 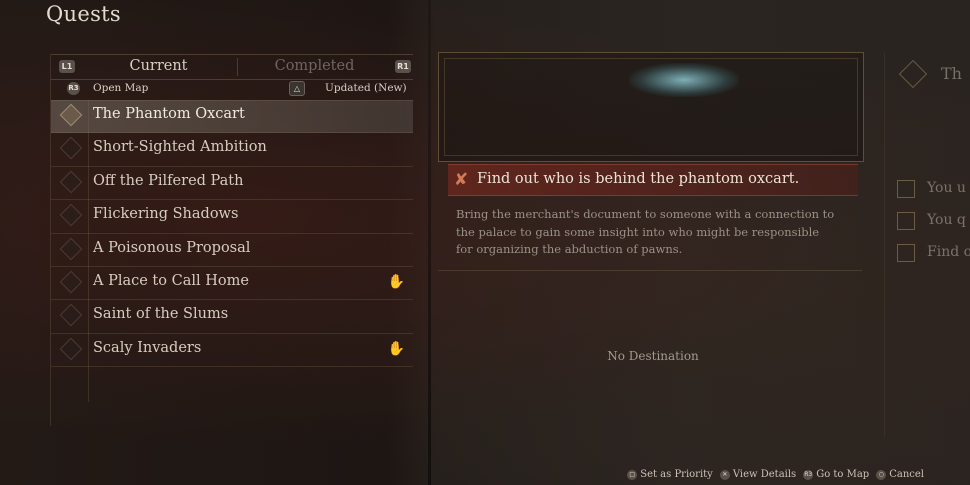 I want to click on preview-title: Th, so click(x=951, y=73).